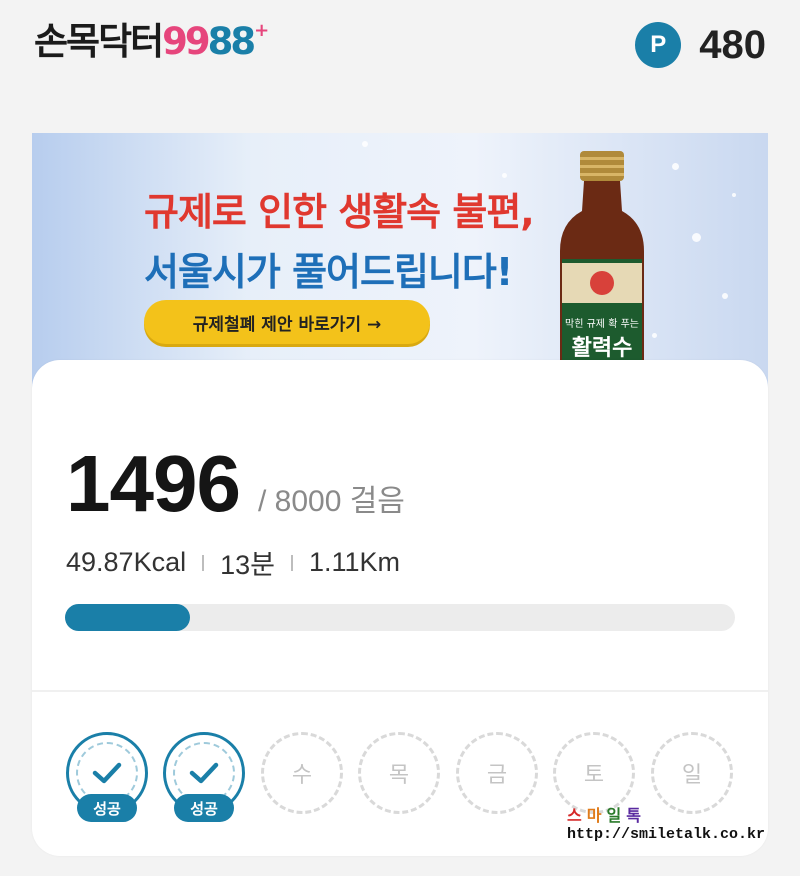 The image size is (800, 876). Describe the element at coordinates (400, 691) in the screenshot. I see `card-divider` at that location.